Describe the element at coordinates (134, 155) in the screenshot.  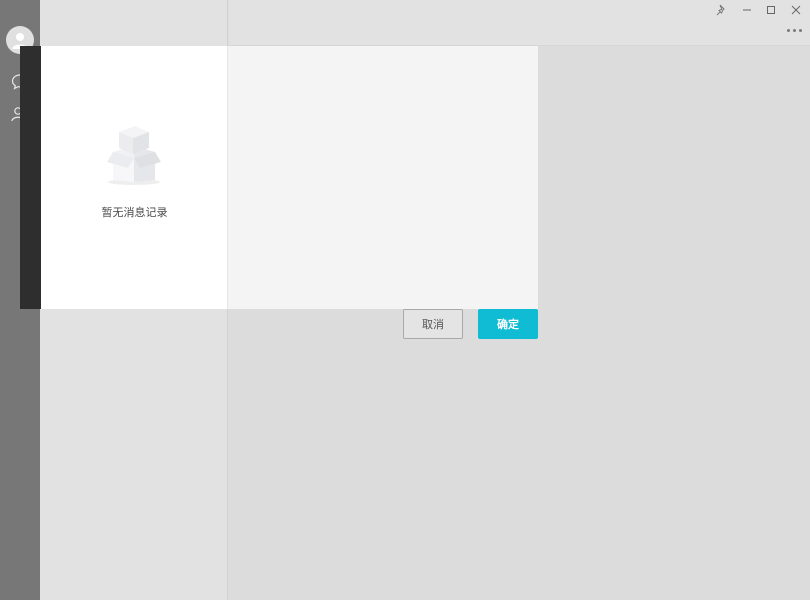
I see `empty-box-icon` at that location.